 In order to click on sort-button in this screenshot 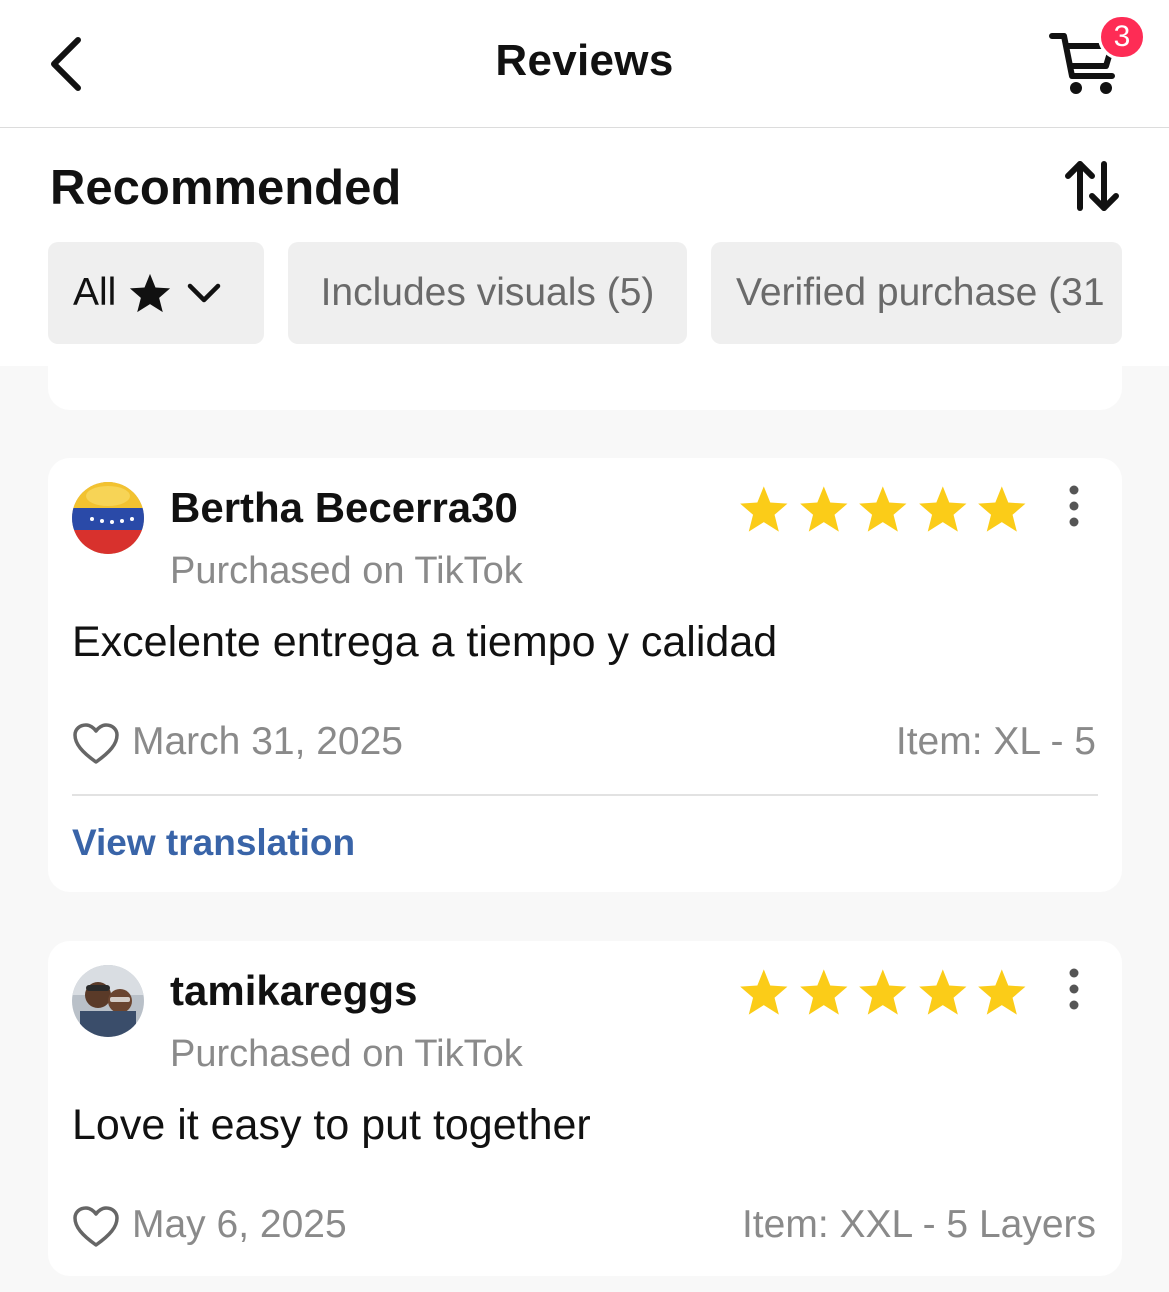, I will do `click(1092, 186)`.